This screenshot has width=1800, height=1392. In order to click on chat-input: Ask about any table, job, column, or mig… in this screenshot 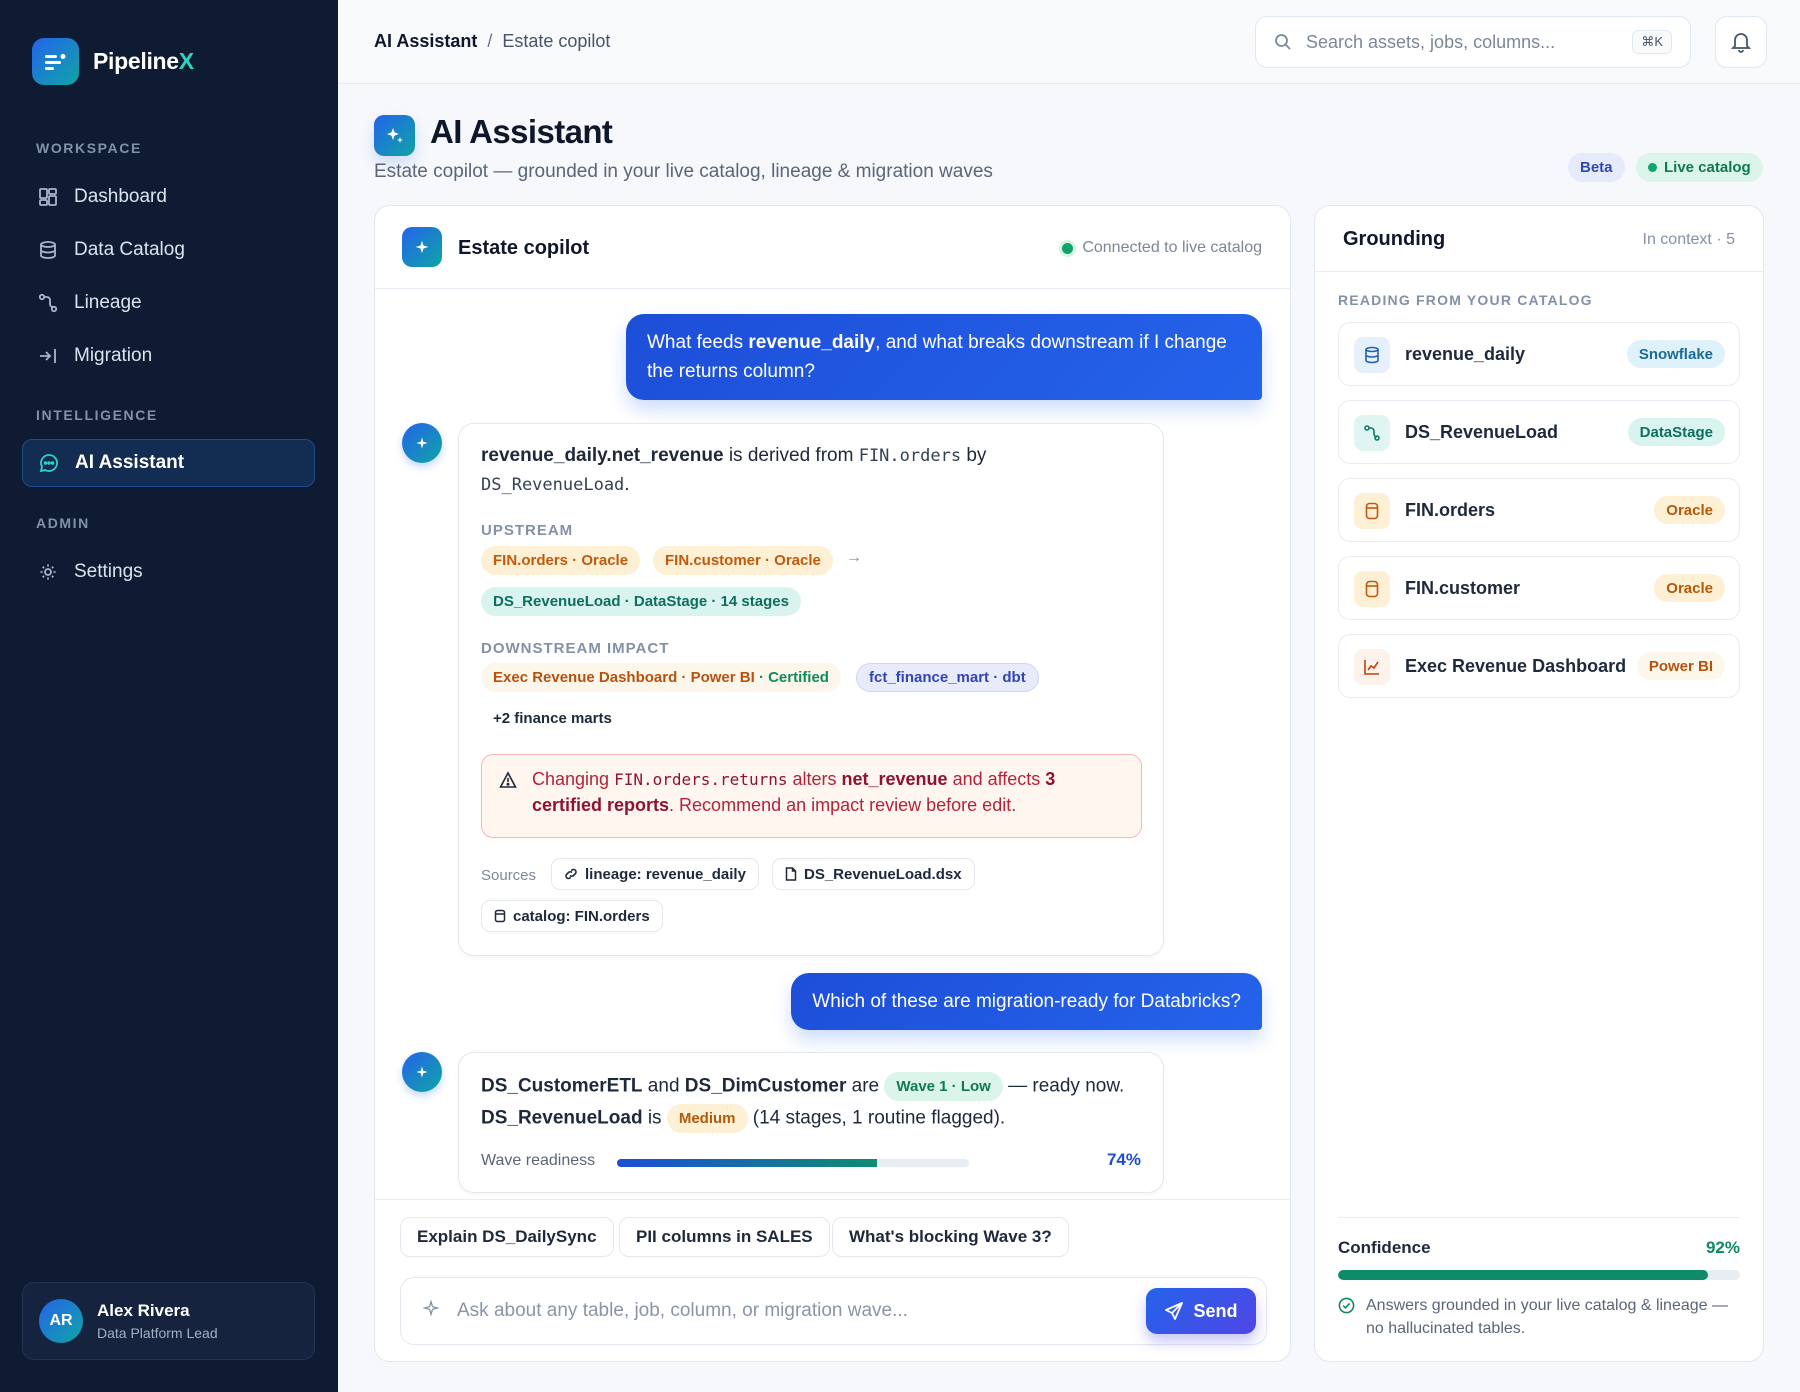, I will do `click(833, 1311)`.